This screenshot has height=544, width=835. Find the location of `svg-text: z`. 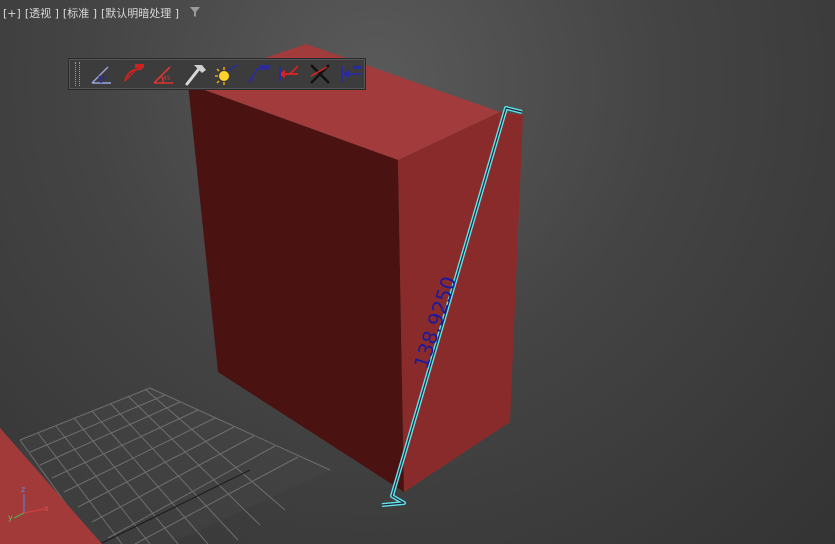

svg-text: z is located at coordinates (23, 489).